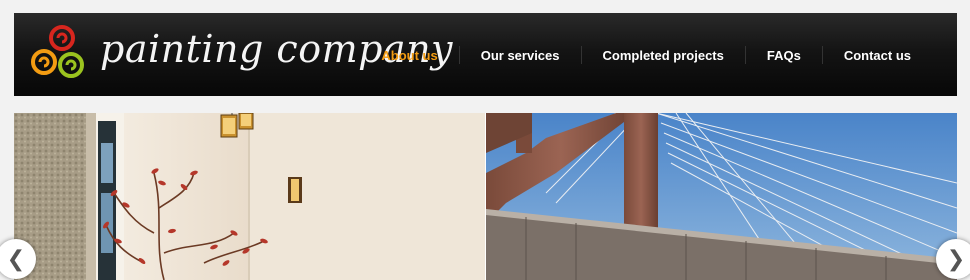 The height and width of the screenshot is (280, 970). Describe the element at coordinates (520, 55) in the screenshot. I see `nav-item-our-services: Our services` at that location.